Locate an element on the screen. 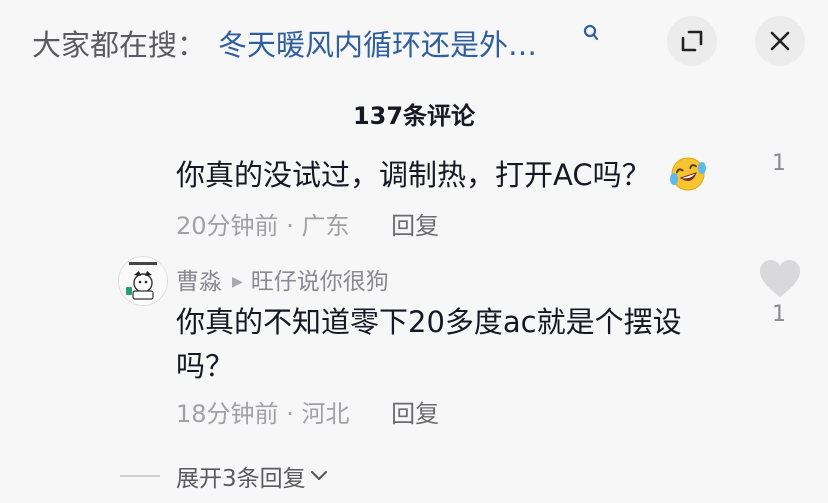 The image size is (828, 503). chevron-down-icon is located at coordinates (318, 475).